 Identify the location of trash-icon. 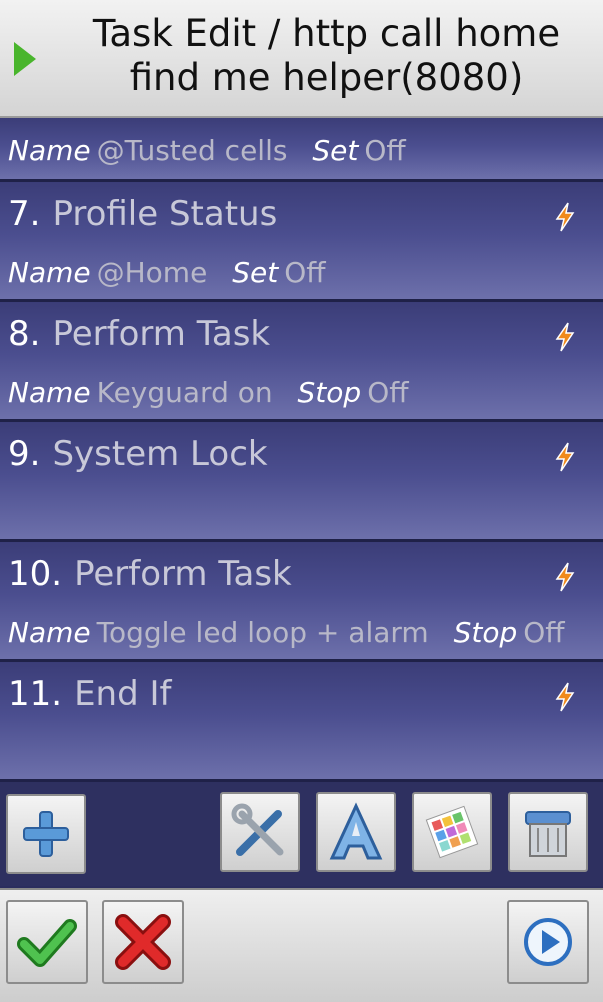
(548, 834).